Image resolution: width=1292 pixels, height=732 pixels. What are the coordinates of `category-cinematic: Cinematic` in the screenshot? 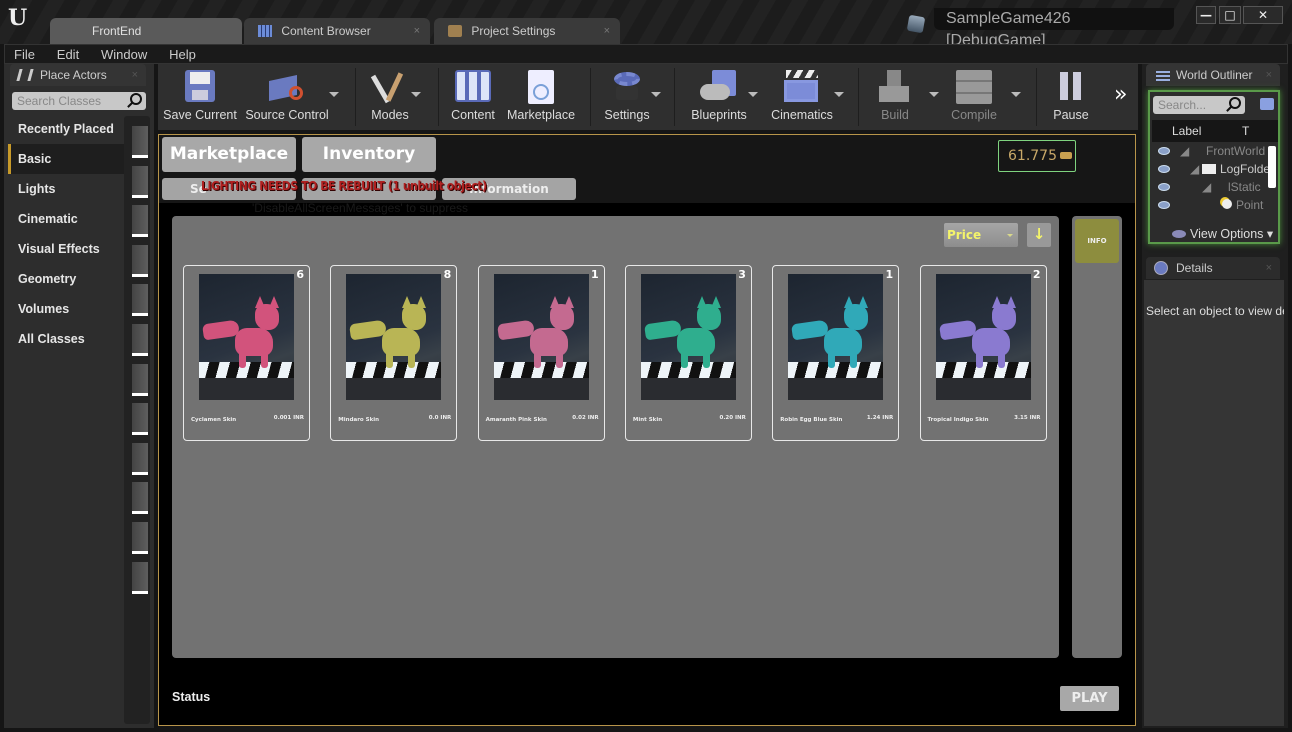 It's located at (67, 219).